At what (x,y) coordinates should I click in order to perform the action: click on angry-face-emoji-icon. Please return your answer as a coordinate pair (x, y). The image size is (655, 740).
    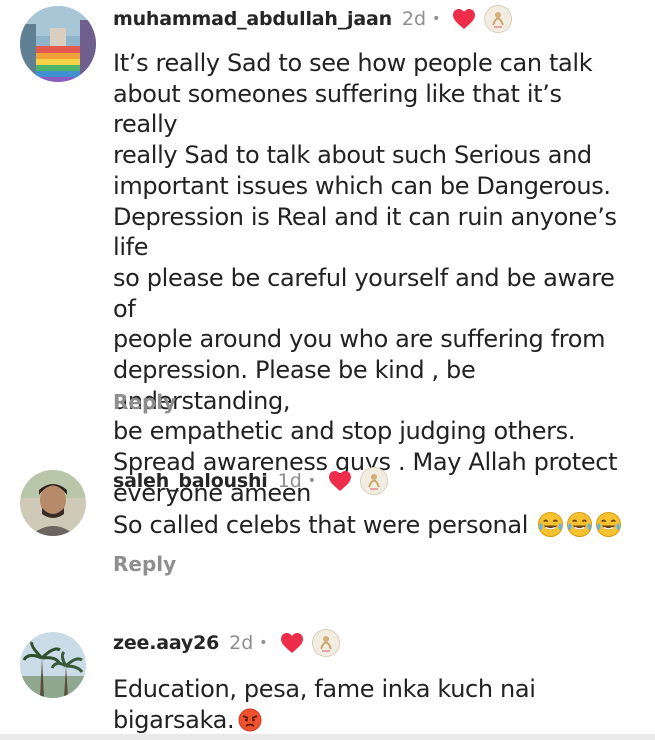
    Looking at the image, I should click on (250, 720).